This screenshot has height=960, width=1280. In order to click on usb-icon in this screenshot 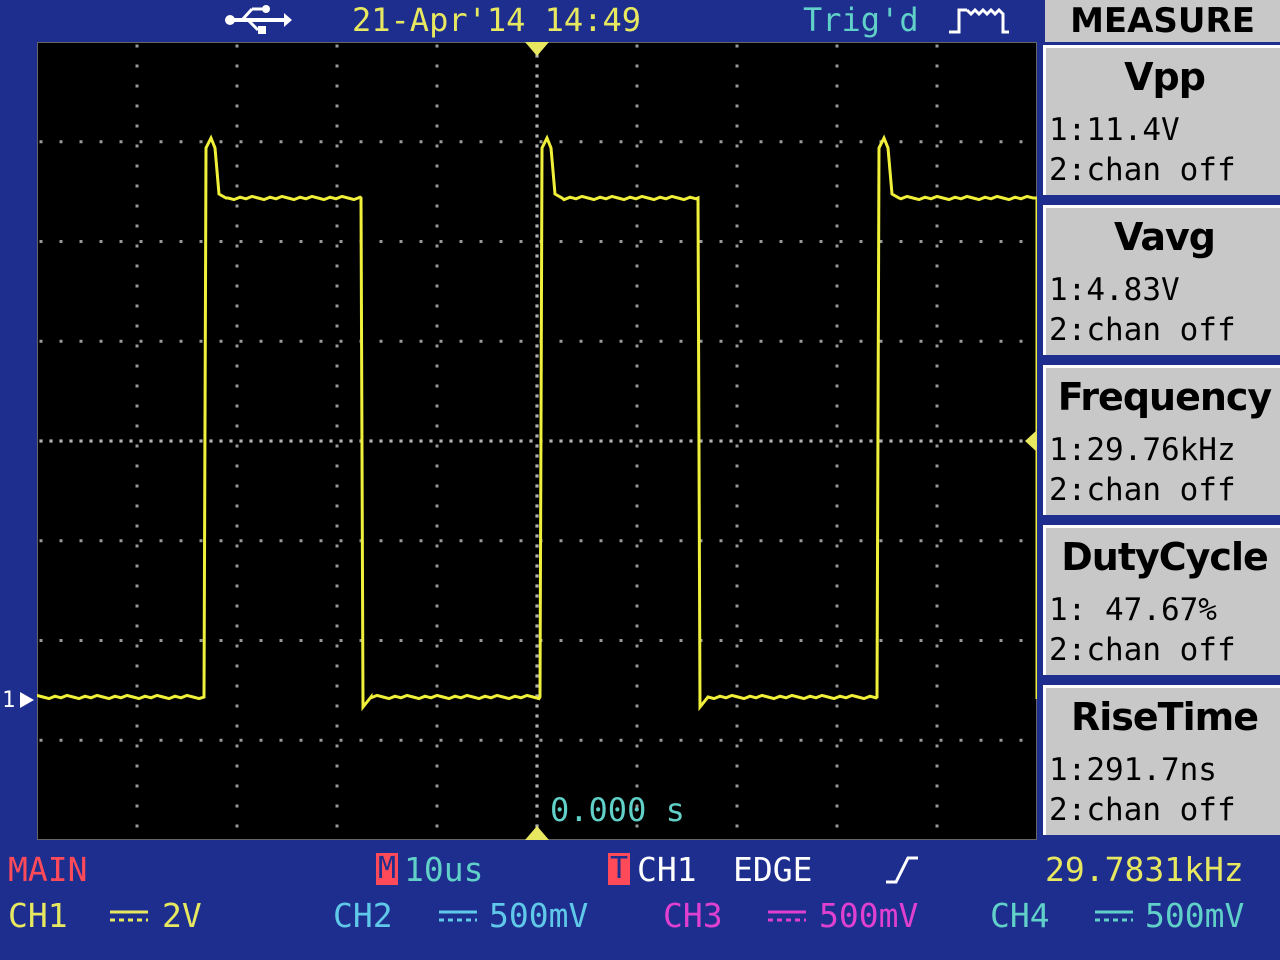, I will do `click(258, 19)`.